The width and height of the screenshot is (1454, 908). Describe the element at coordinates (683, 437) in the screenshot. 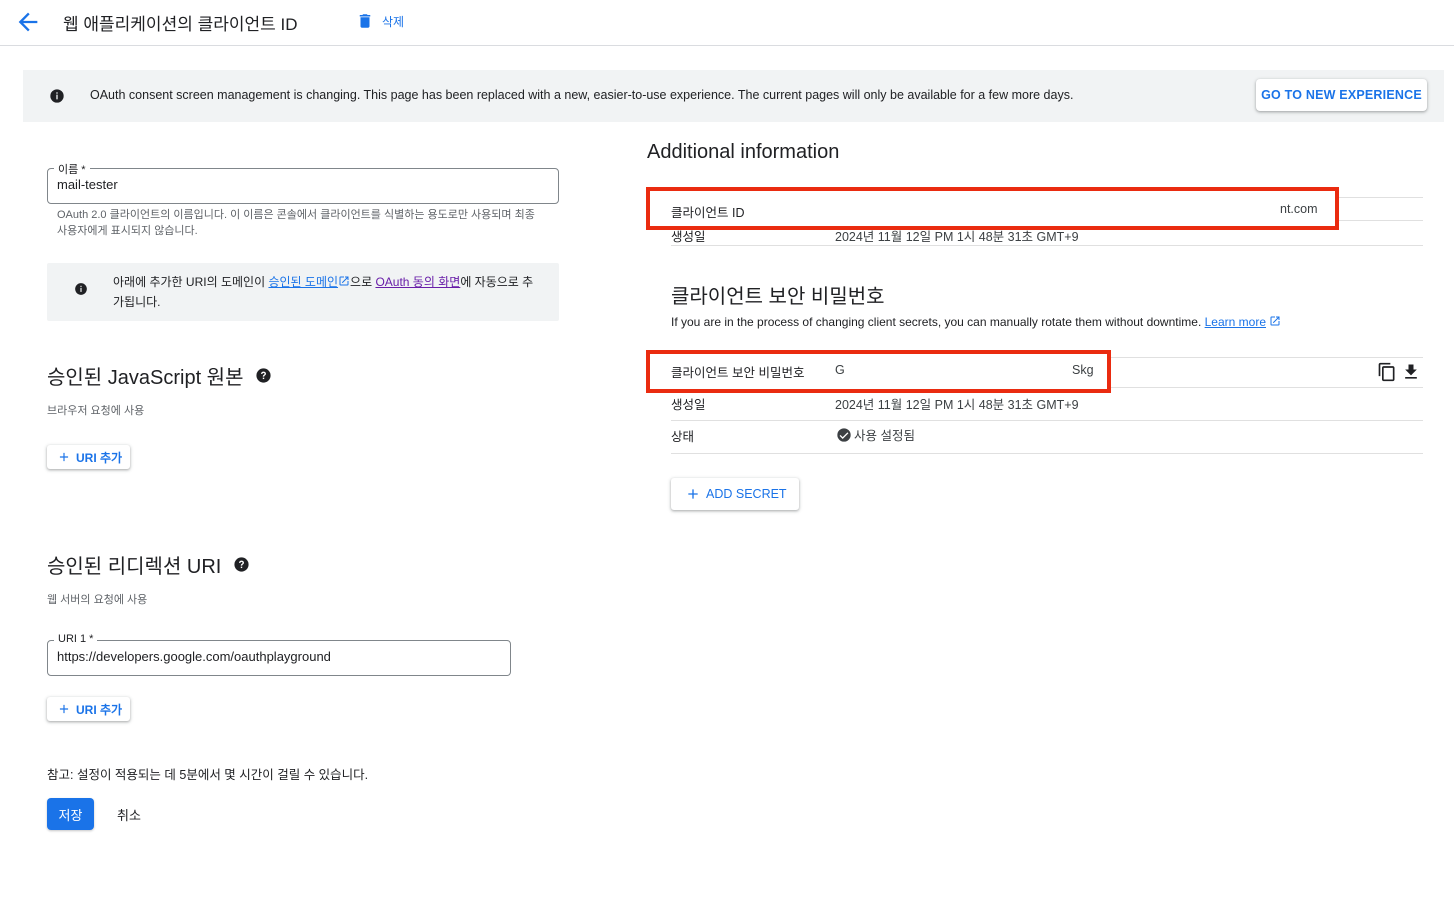

I see `status-label: 상태` at that location.